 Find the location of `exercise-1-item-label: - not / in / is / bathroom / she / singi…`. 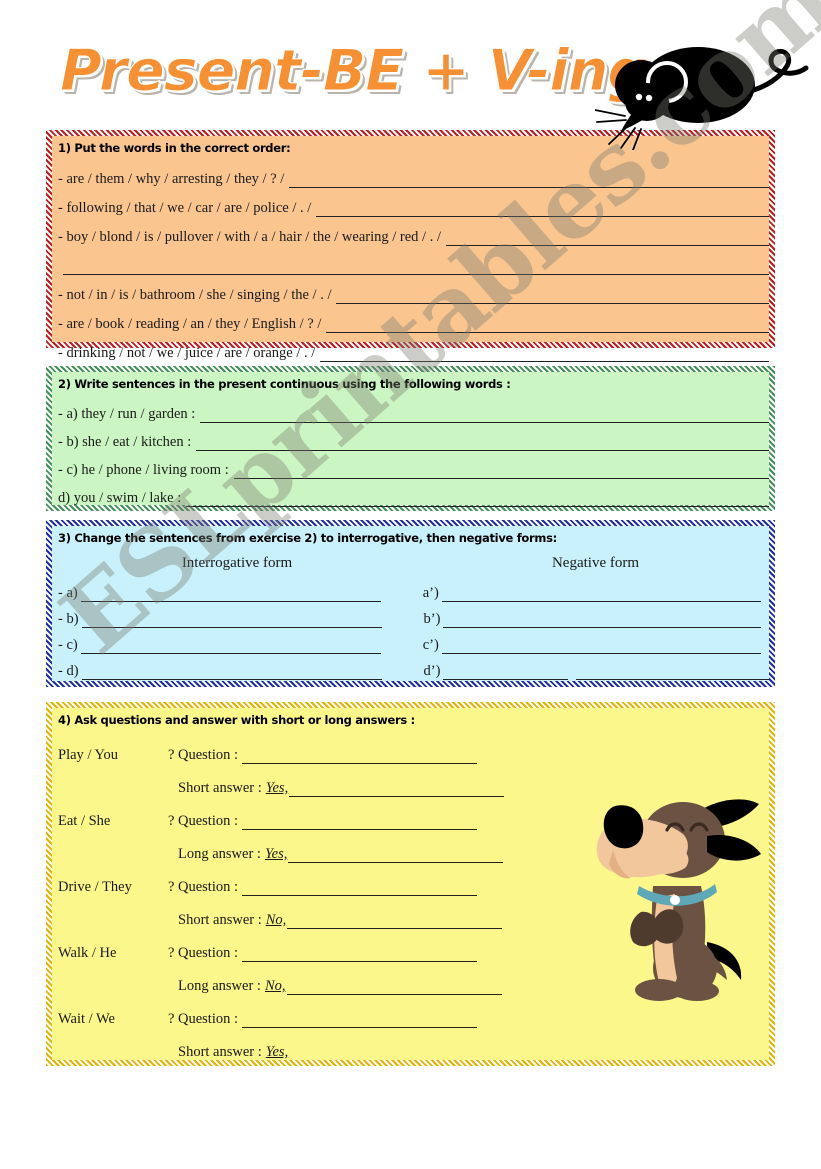

exercise-1-item-label: - not / in / is / bathroom / she / singi… is located at coordinates (195, 295).